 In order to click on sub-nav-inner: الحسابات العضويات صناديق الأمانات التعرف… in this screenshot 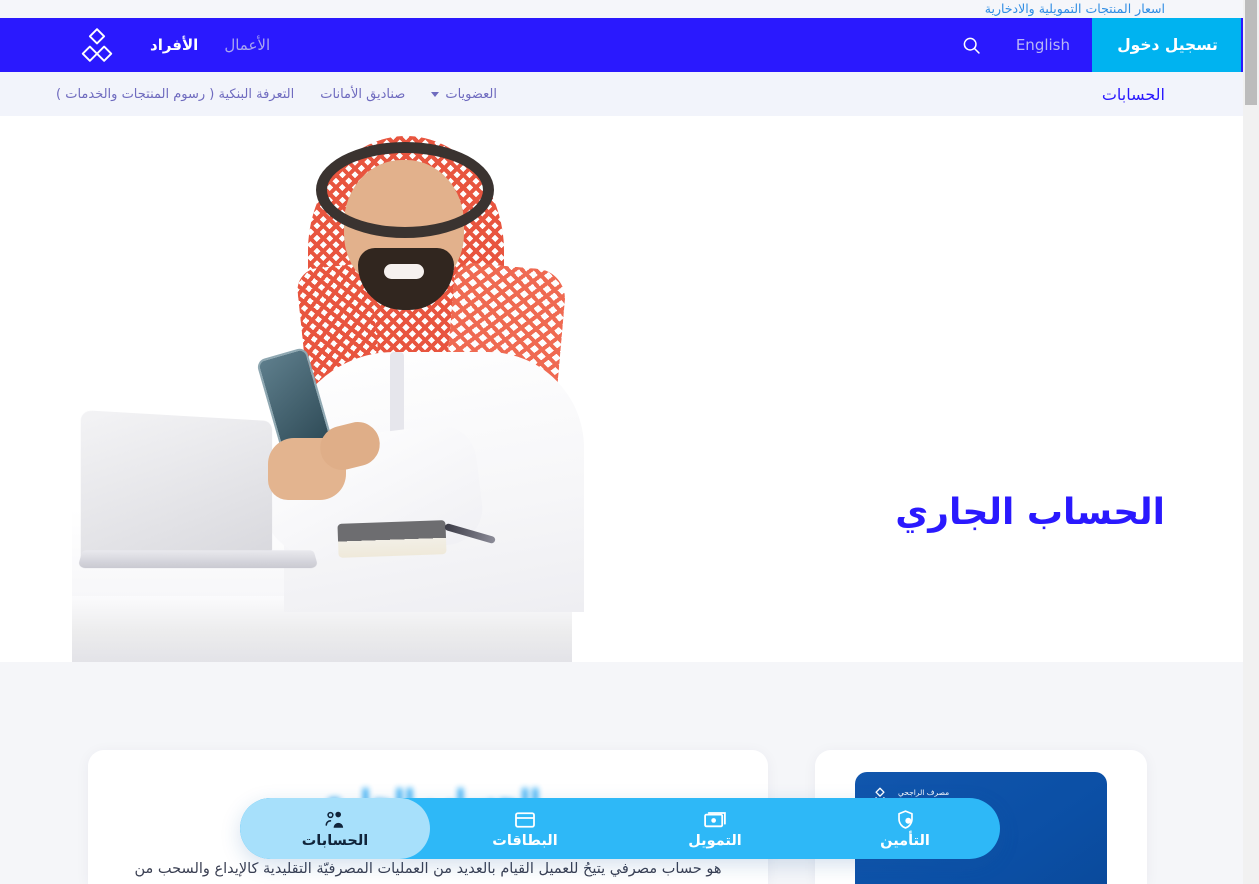, I will do `click(621, 94)`.